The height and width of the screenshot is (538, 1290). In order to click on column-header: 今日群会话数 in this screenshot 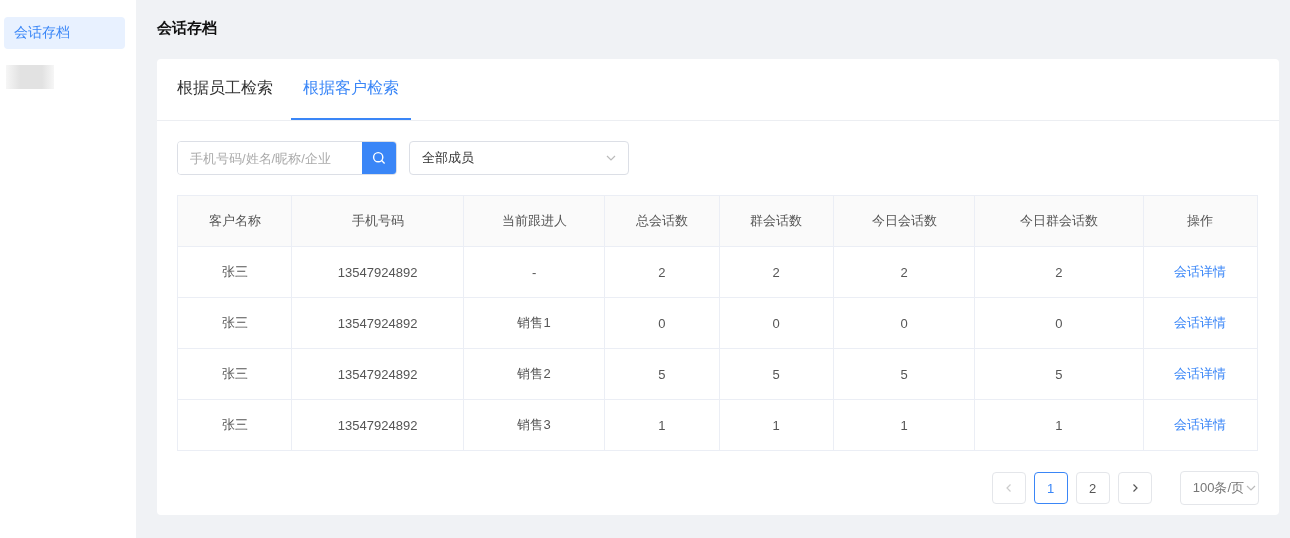, I will do `click(1059, 221)`.